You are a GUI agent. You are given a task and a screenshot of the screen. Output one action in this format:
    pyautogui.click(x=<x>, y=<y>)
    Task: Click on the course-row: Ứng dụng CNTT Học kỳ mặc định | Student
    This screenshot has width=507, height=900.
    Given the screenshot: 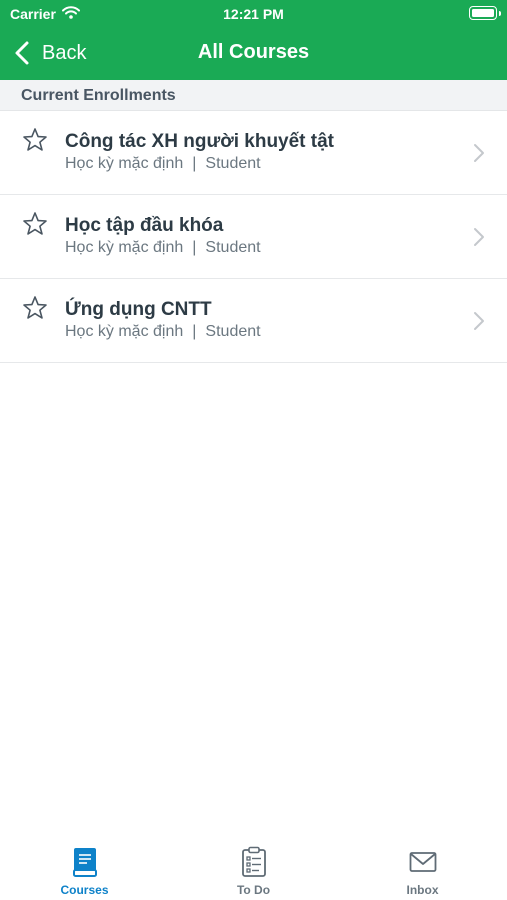 What is the action you would take?
    pyautogui.click(x=253, y=321)
    